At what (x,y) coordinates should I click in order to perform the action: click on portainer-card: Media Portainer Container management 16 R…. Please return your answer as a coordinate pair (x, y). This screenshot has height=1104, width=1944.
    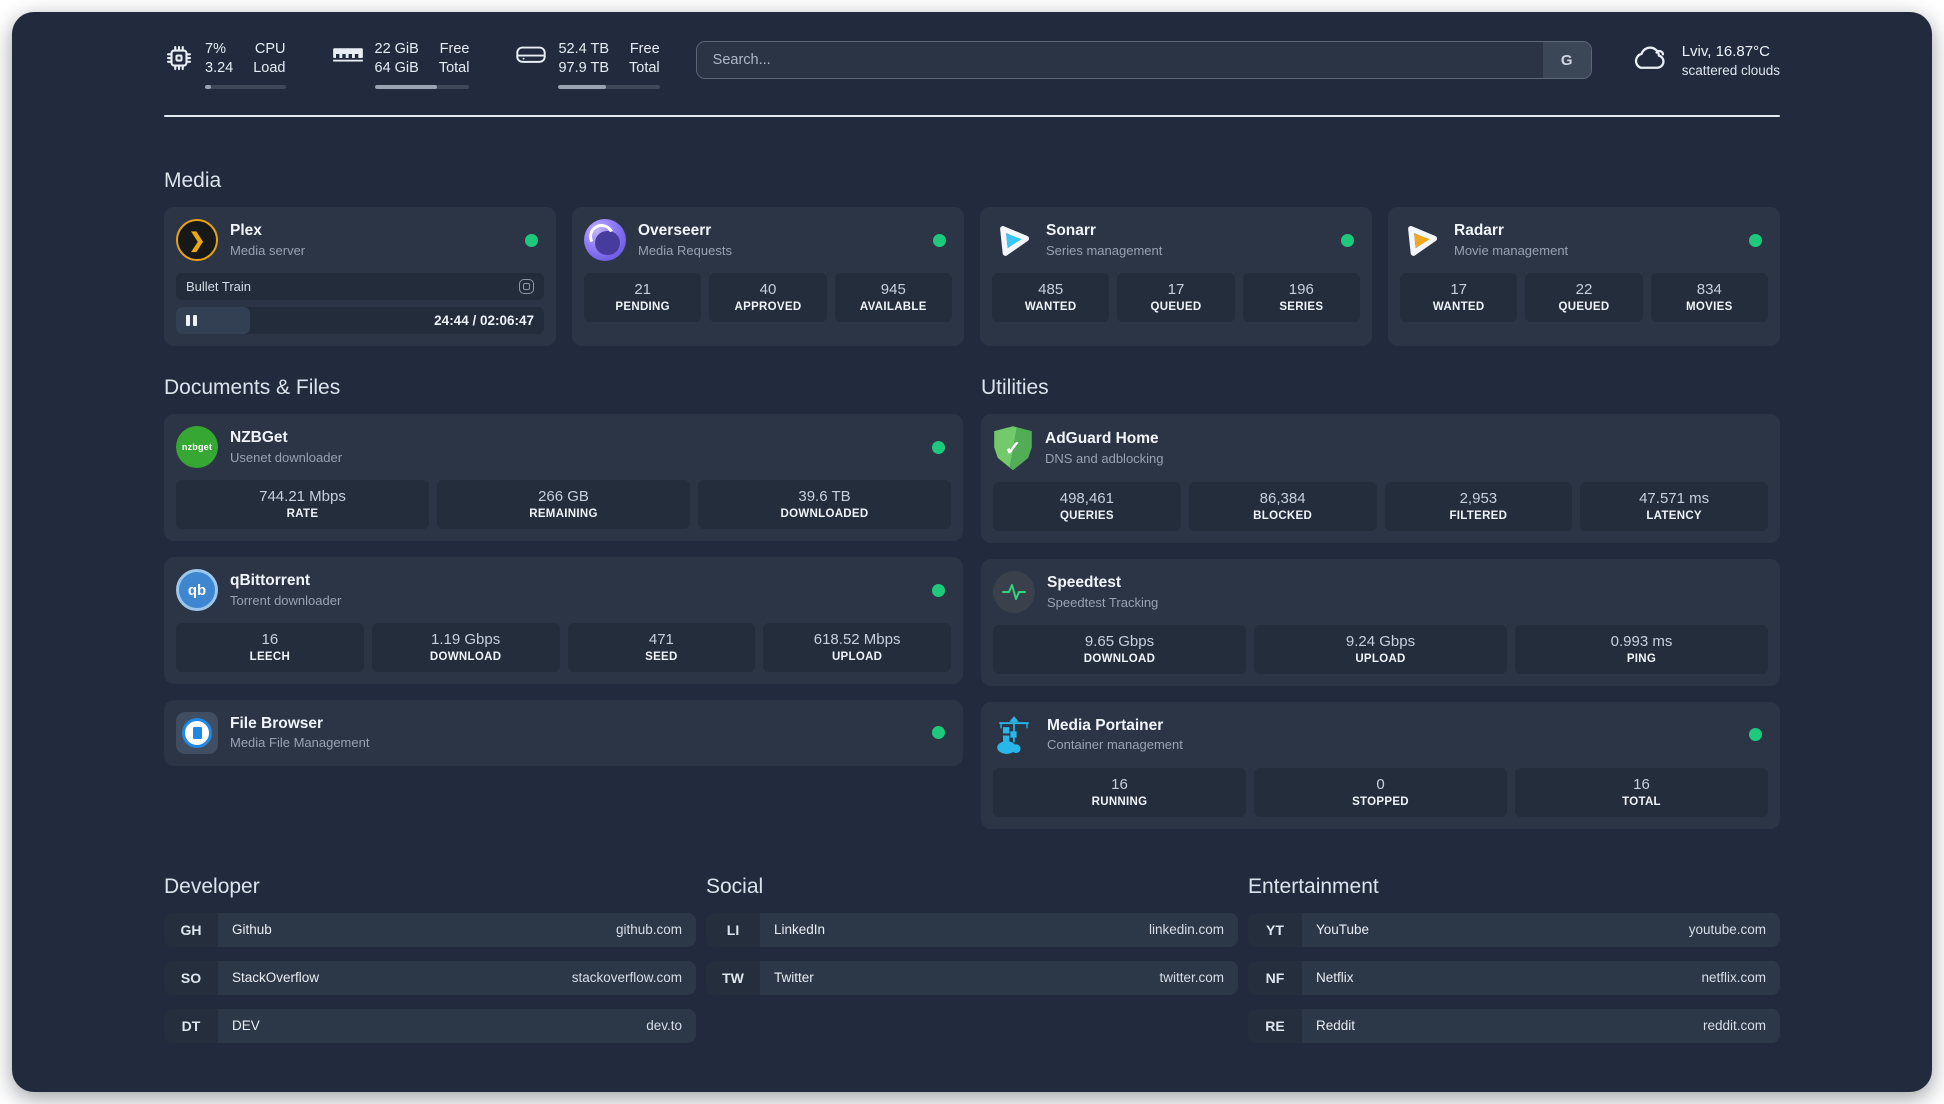
    Looking at the image, I should click on (1380, 765).